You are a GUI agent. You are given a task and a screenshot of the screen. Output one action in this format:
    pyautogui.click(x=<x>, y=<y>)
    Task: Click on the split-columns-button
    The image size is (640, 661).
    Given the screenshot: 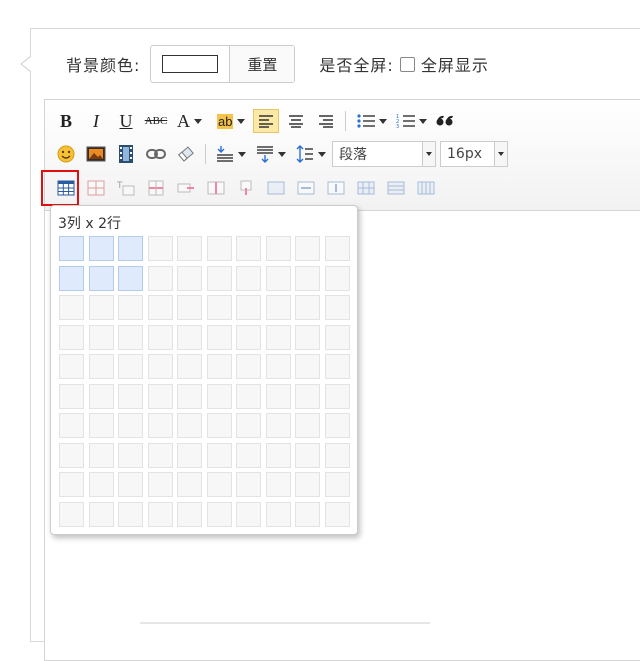 What is the action you would take?
    pyautogui.click(x=426, y=188)
    